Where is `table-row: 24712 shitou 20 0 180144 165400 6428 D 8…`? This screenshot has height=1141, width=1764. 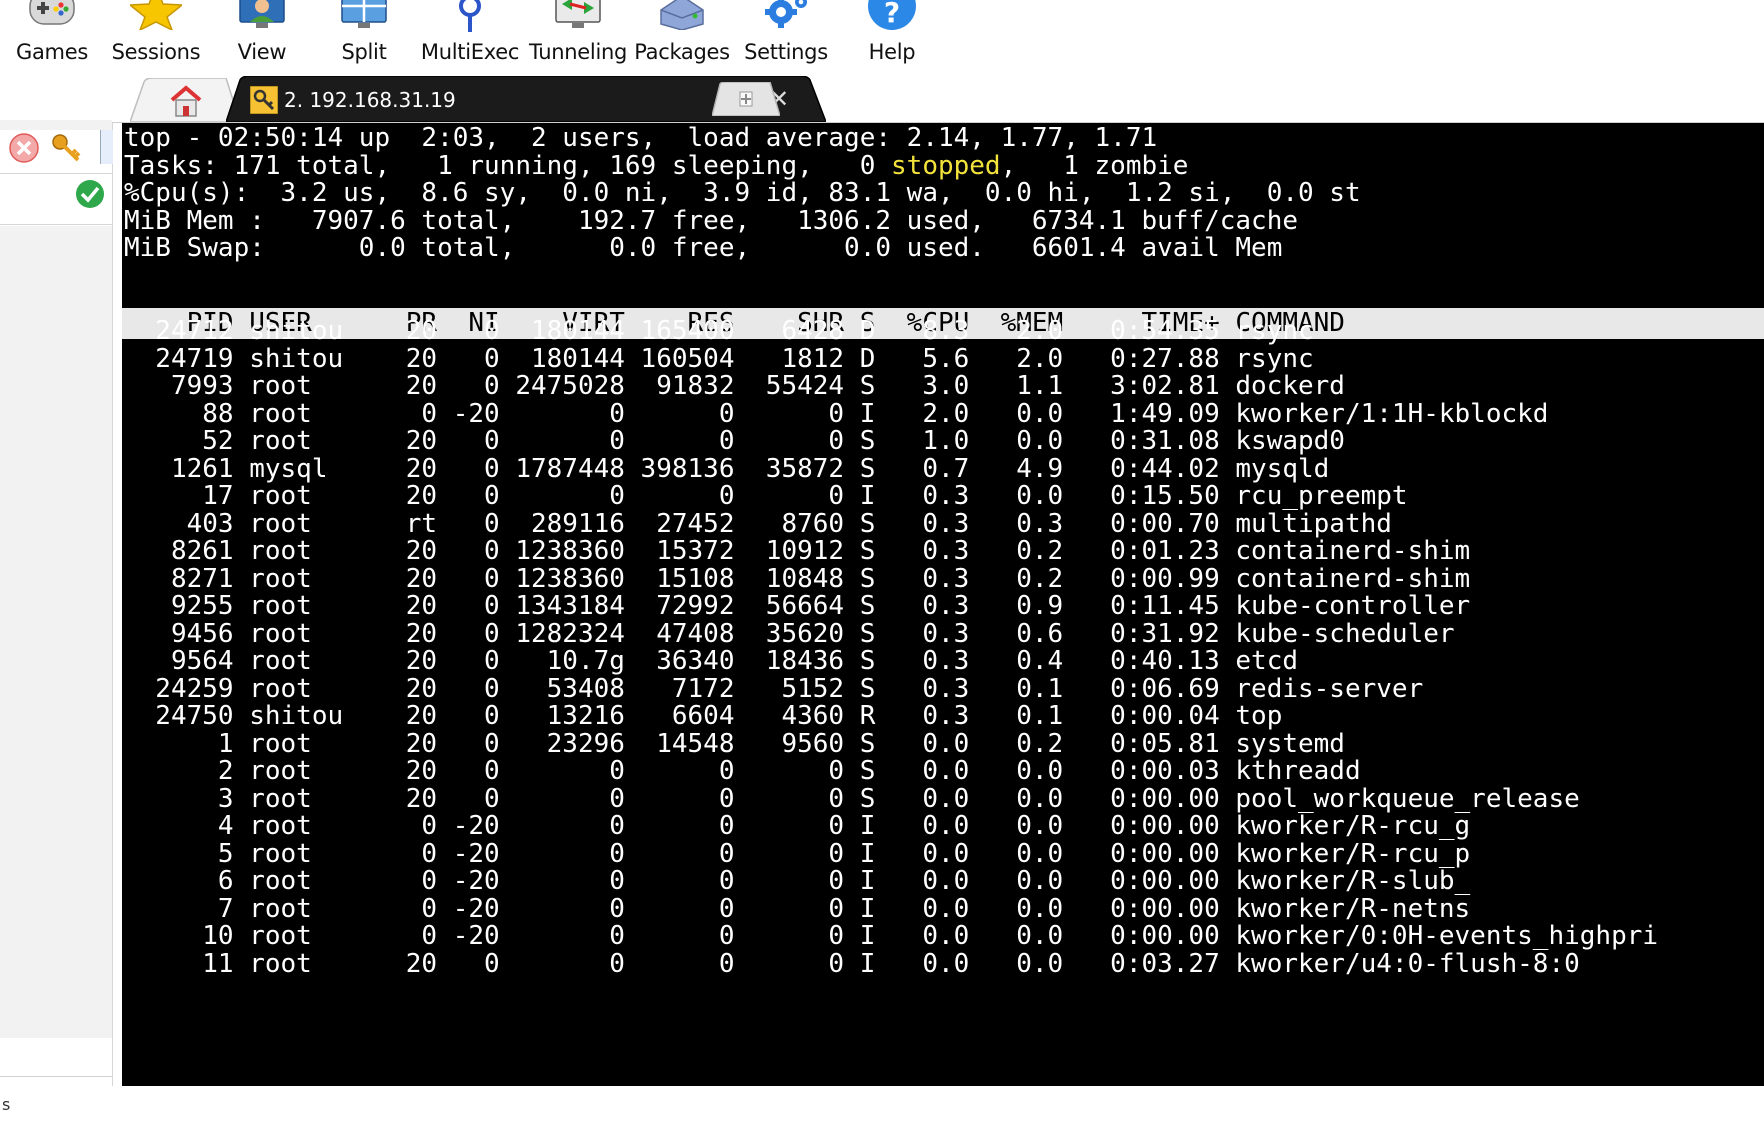
table-row: 24712 shitou 20 0 180144 165400 6428 D 8… is located at coordinates (719, 331).